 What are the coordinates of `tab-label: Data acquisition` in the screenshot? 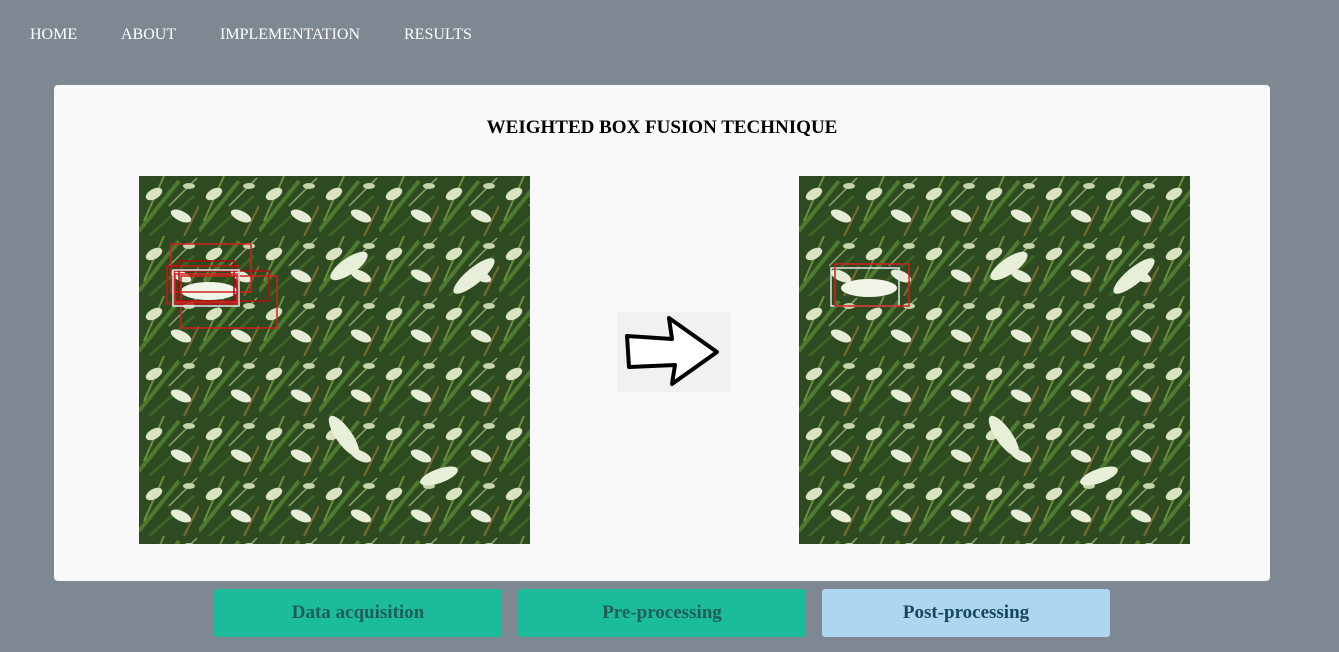 It's located at (358, 612).